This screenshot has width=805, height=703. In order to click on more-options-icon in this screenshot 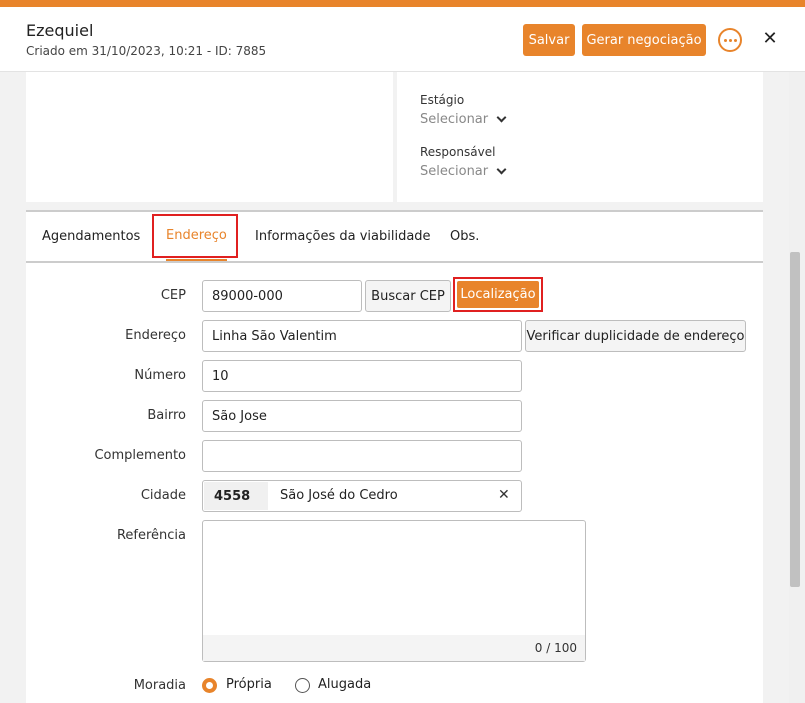, I will do `click(730, 40)`.